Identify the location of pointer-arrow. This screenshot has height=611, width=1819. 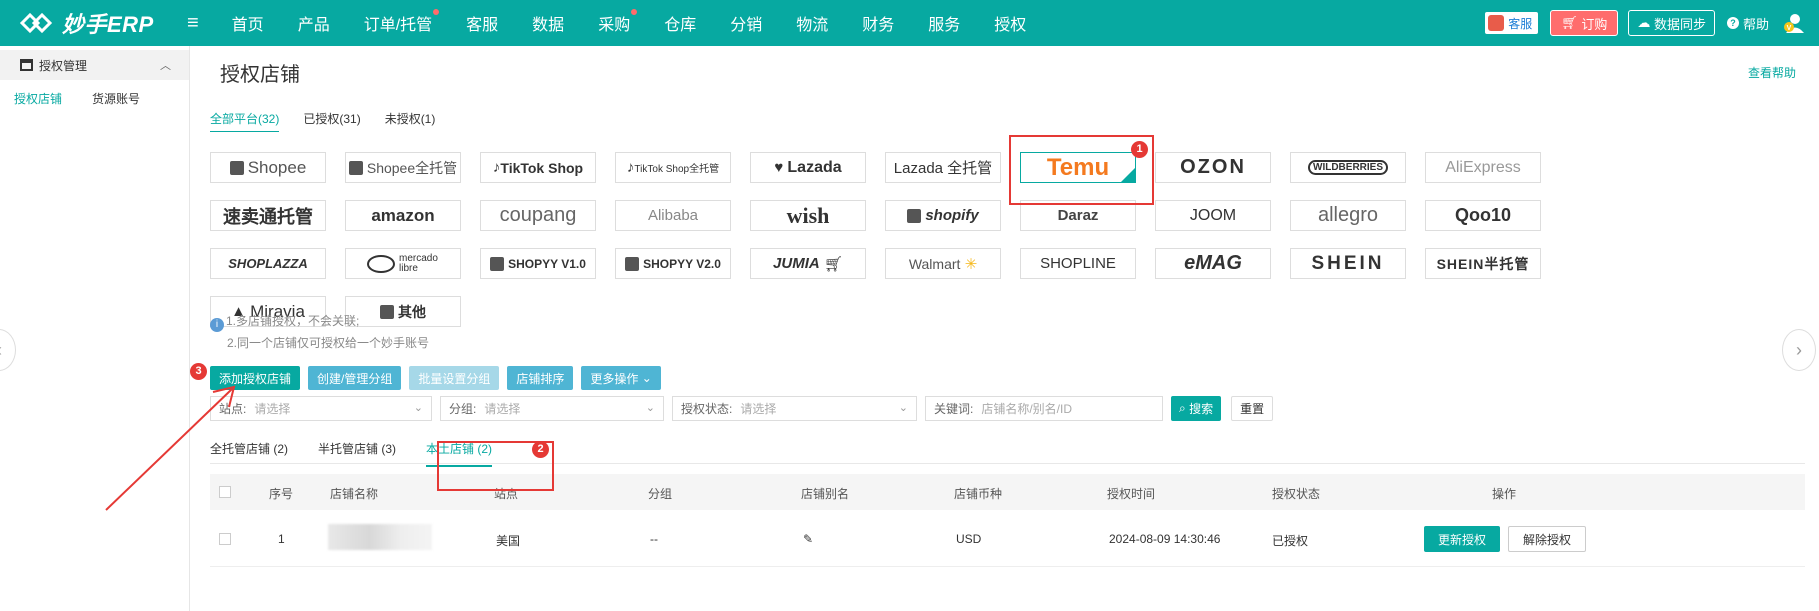
(170, 448).